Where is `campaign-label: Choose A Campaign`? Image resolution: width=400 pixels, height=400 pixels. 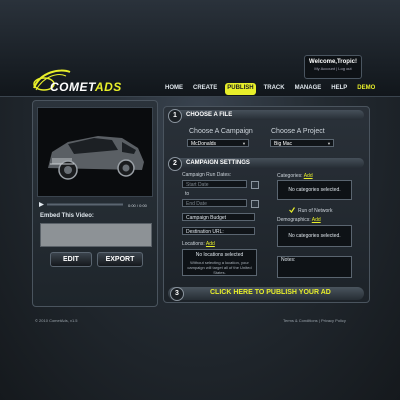
campaign-label: Choose A Campaign is located at coordinates (221, 131).